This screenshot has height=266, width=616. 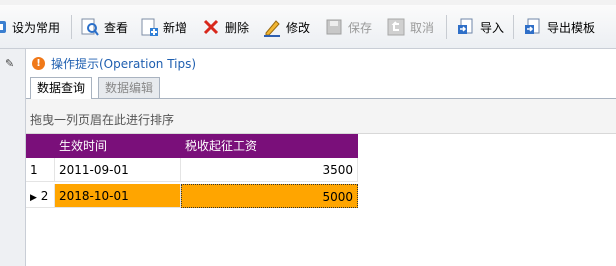 What do you see at coordinates (492, 27) in the screenshot?
I see `import-label: 导入` at bounding box center [492, 27].